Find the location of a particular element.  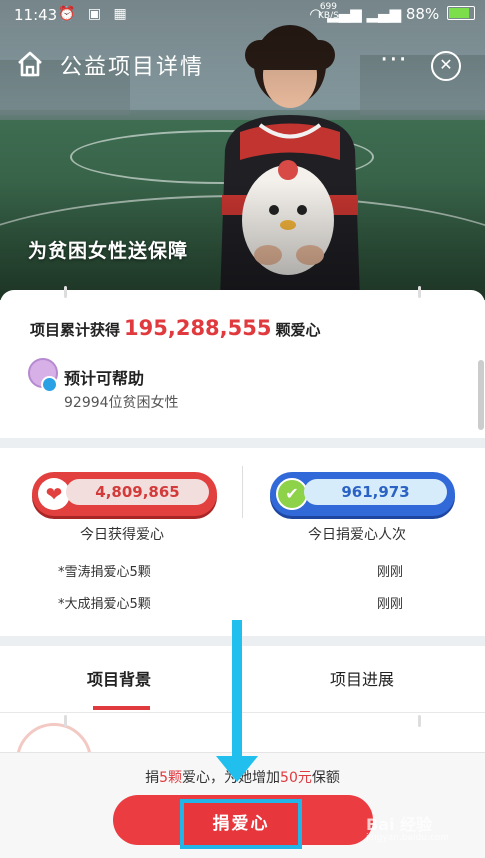

watermark: Bai 经验 jingyan.baidu.com is located at coordinates (407, 827).